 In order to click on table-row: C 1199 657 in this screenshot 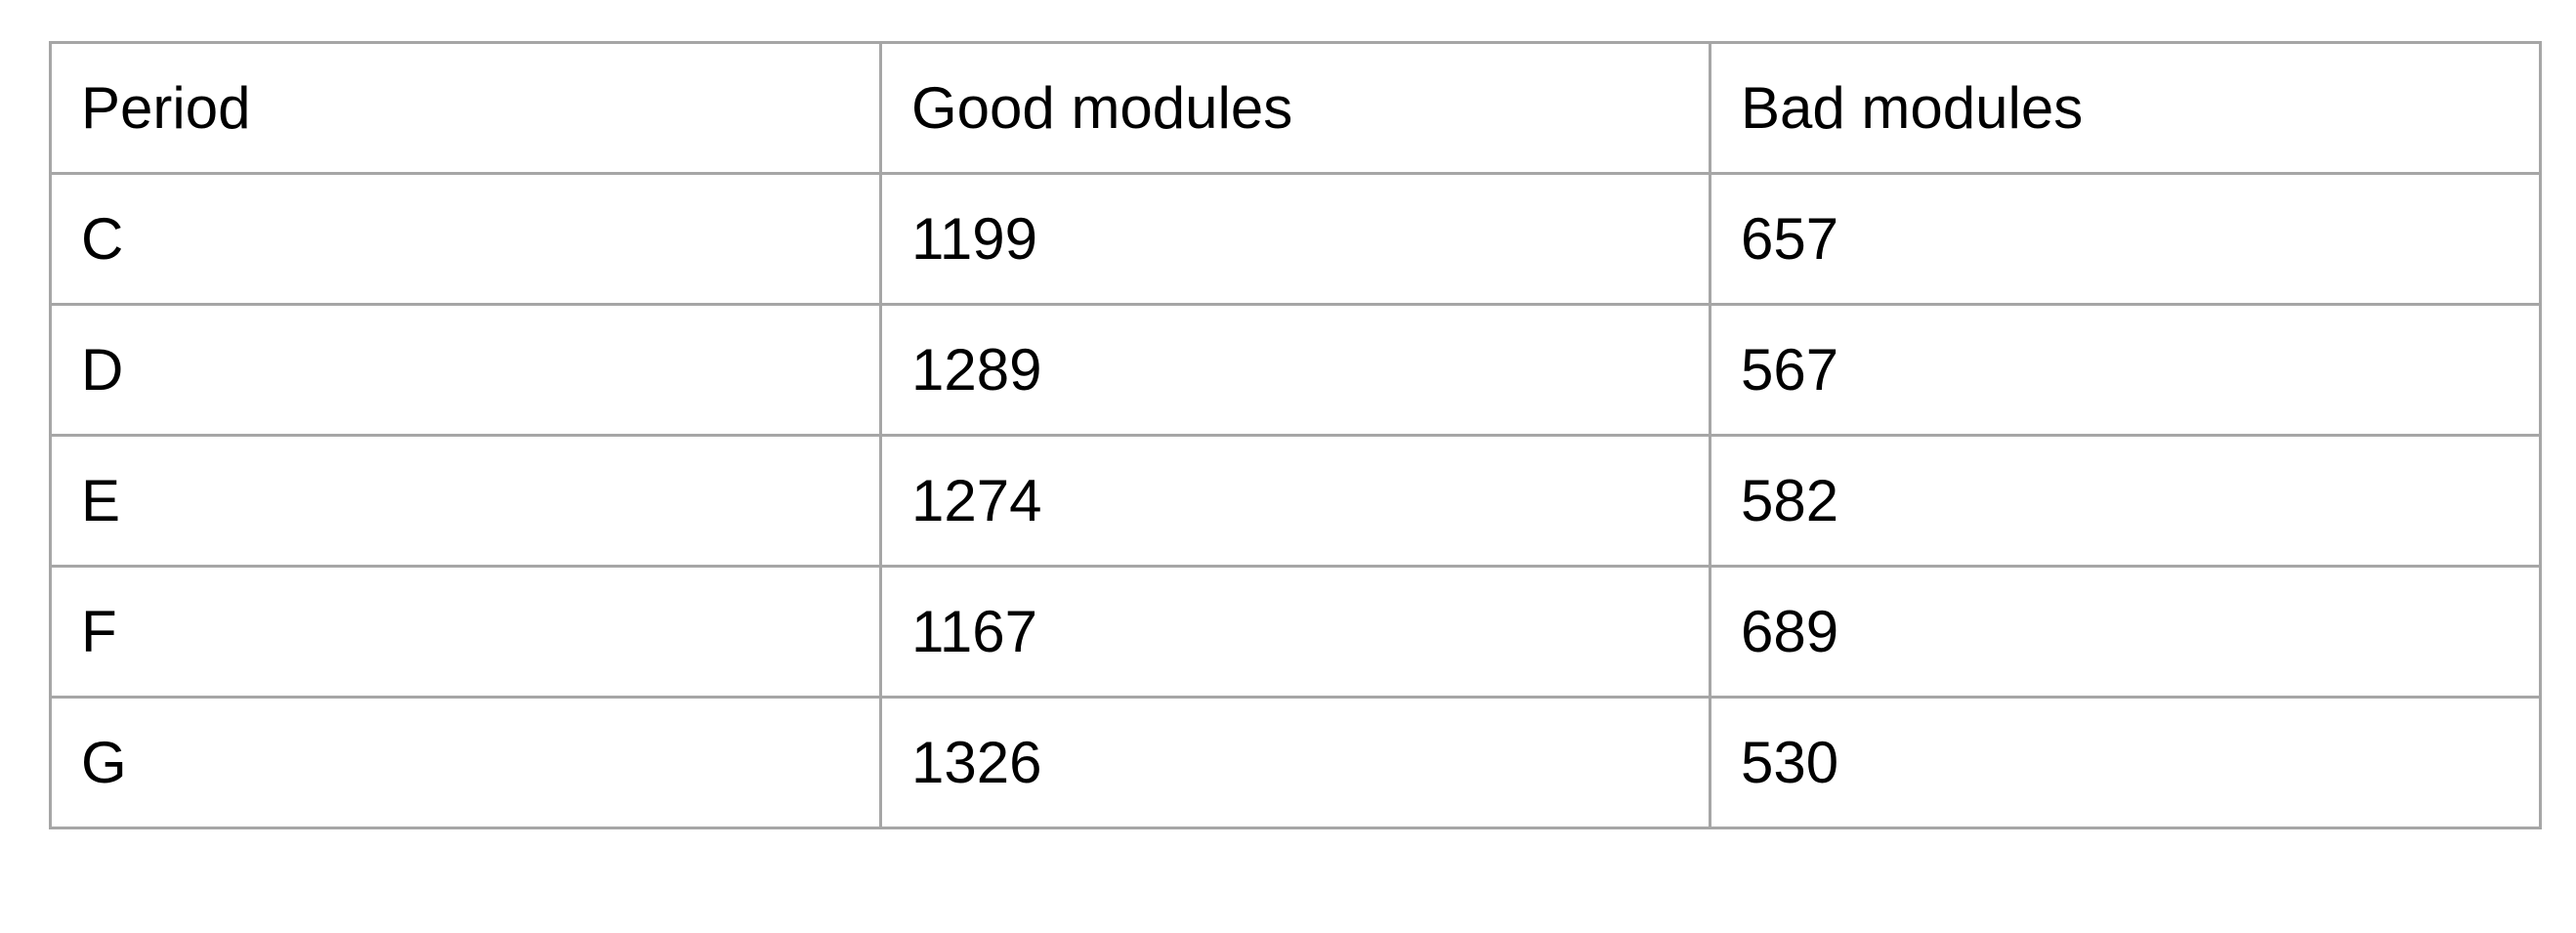, I will do `click(1295, 239)`.